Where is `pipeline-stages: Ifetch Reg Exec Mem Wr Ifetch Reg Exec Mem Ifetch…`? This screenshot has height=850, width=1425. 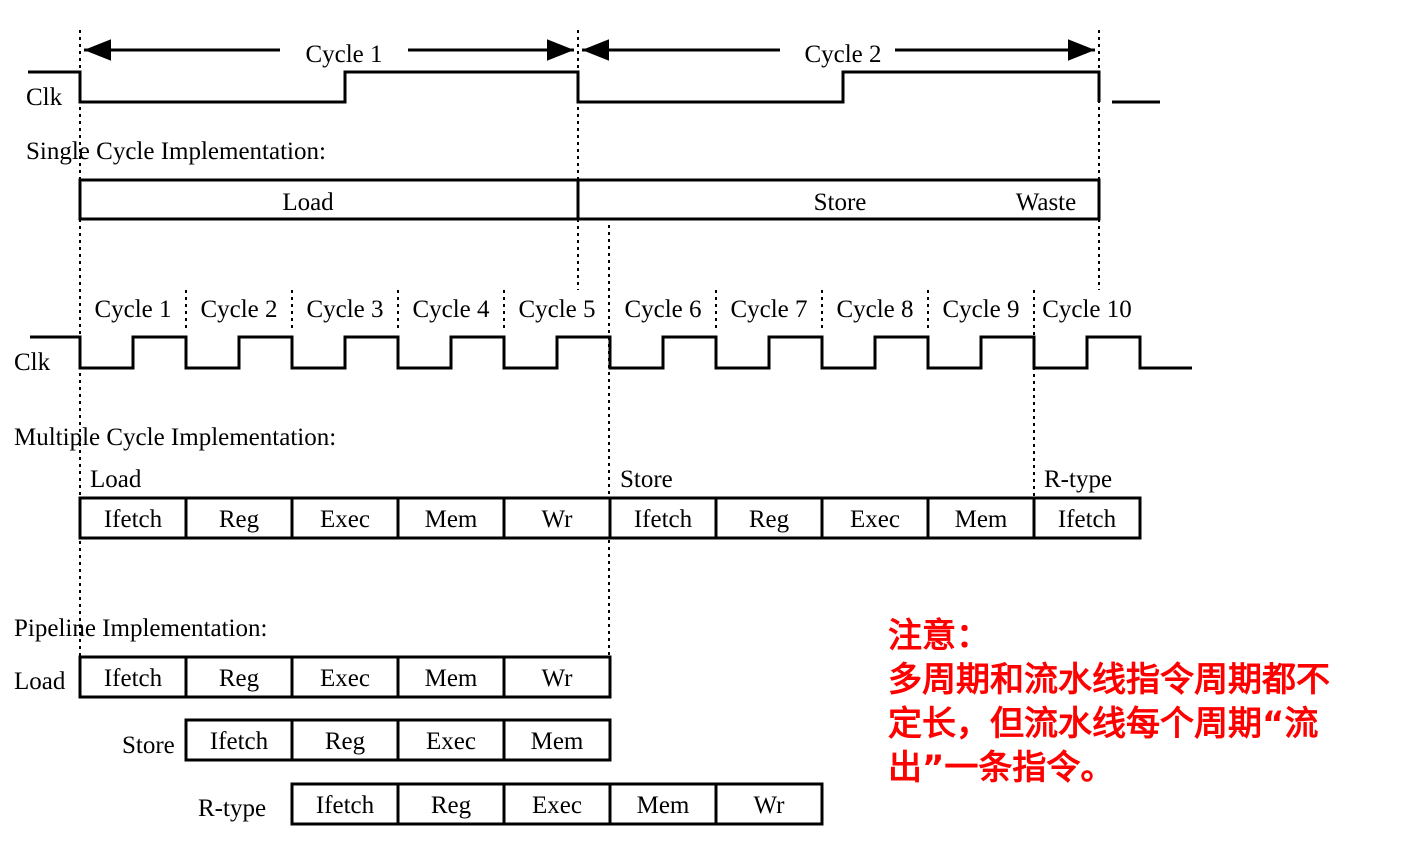 pipeline-stages: Ifetch Reg Exec Mem Wr Ifetch Reg Exec Mem Ifetch… is located at coordinates (451, 740).